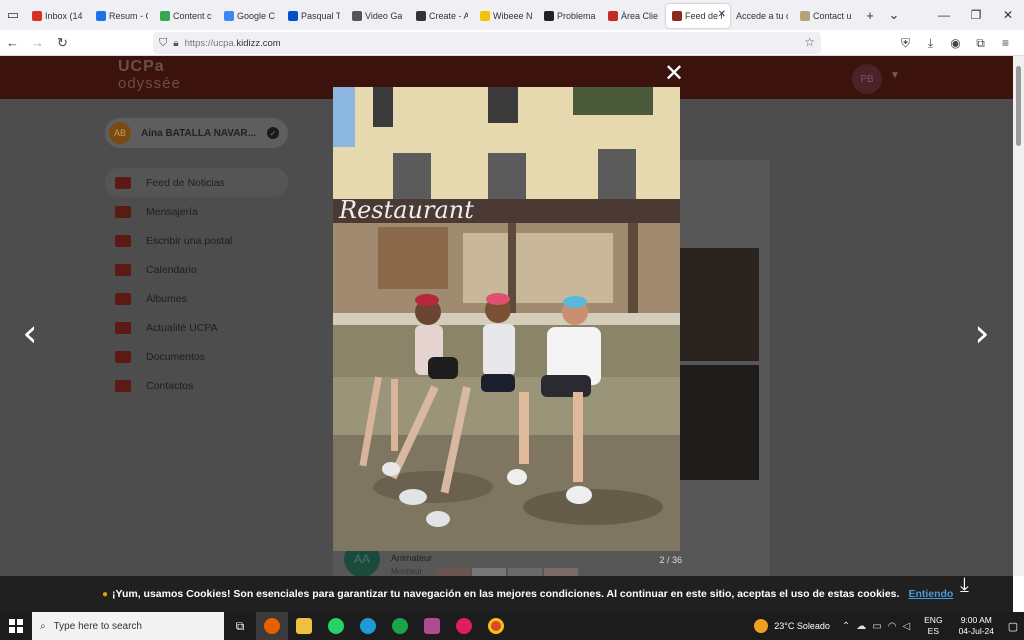  What do you see at coordinates (272, 626) in the screenshot?
I see `firefox-icon` at bounding box center [272, 626].